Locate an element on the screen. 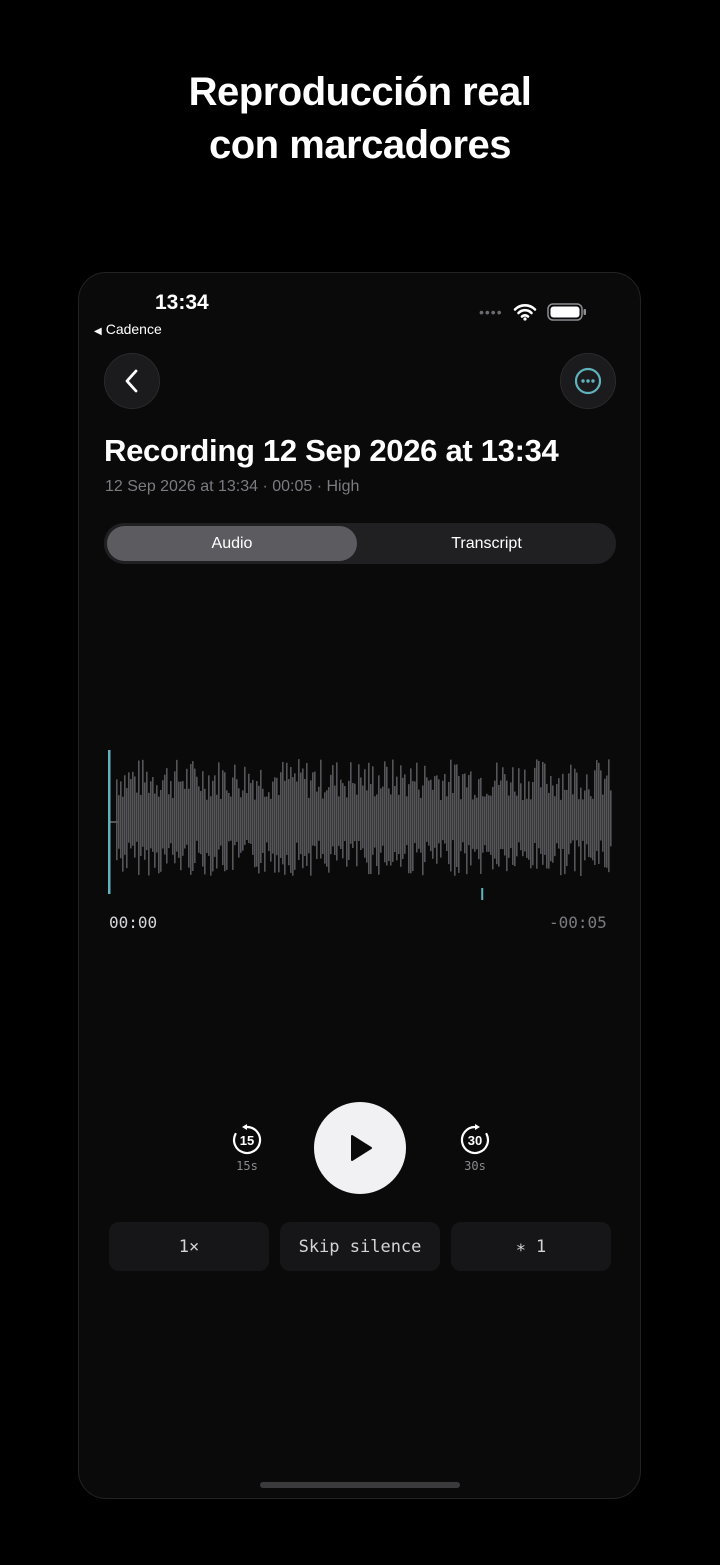 The width and height of the screenshot is (720, 1565). elapsed-time: 00:00 is located at coordinates (133, 922).